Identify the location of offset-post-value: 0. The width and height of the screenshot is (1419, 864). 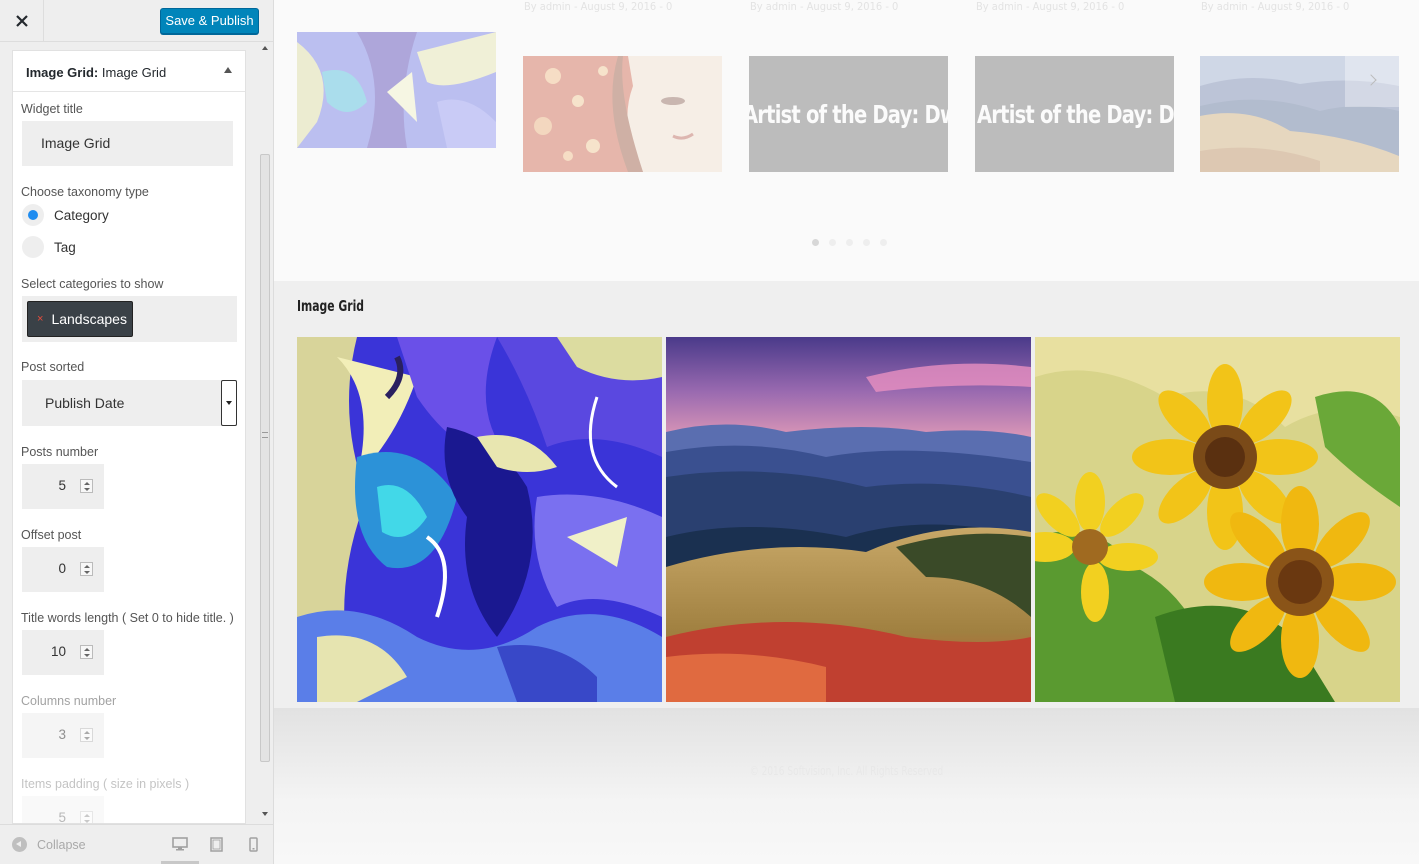
(62, 568).